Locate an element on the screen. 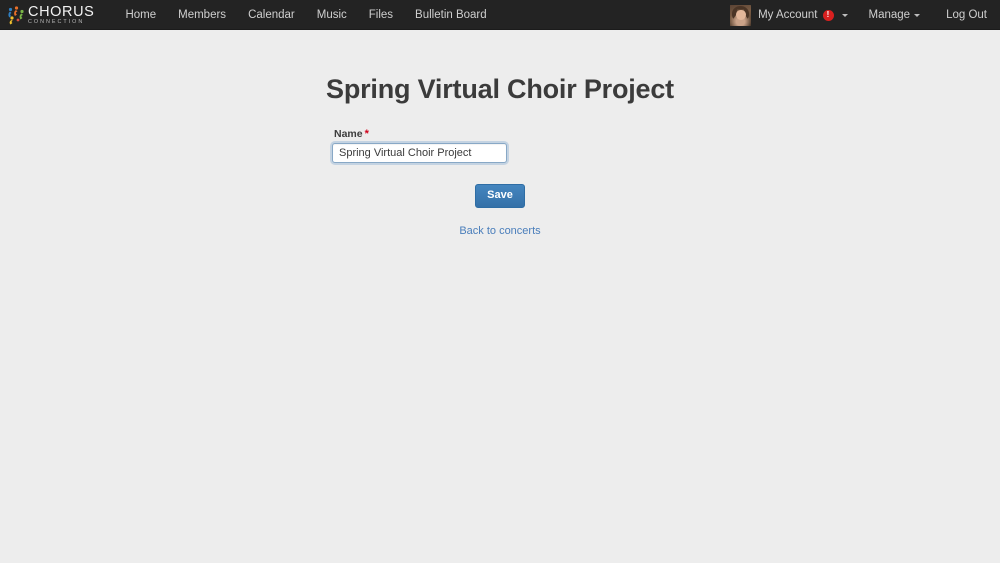  nav-link-members: Members is located at coordinates (202, 15).